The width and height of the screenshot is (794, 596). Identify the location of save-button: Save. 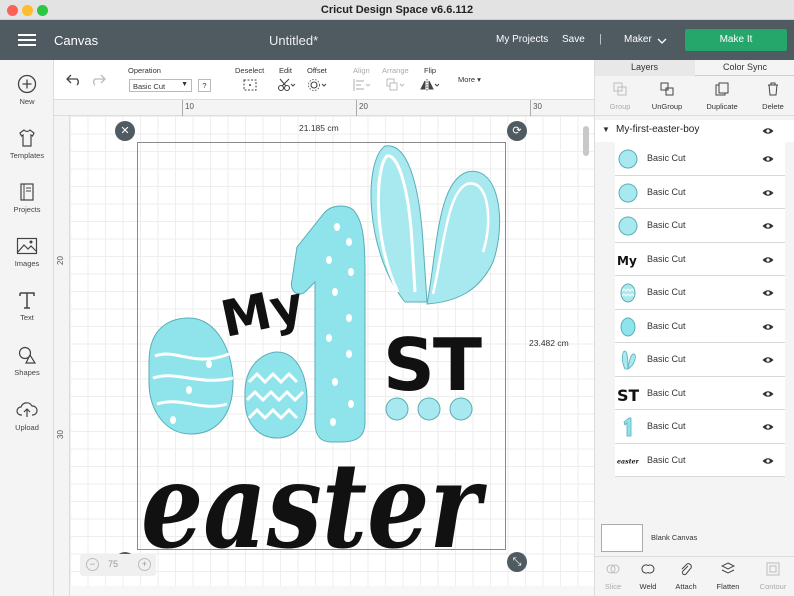
(573, 39).